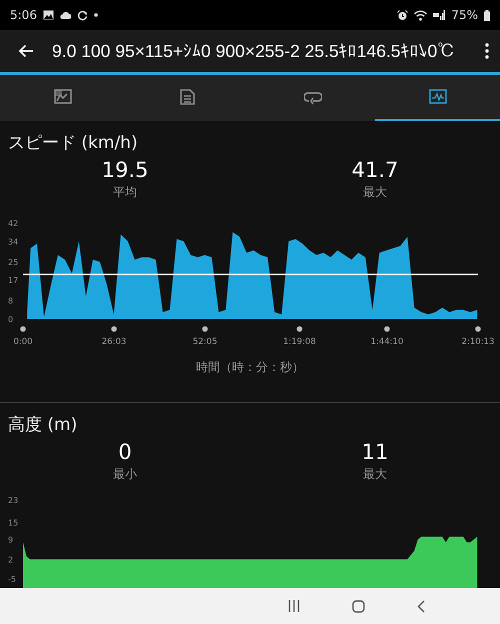 The width and height of the screenshot is (500, 624). Describe the element at coordinates (478, 342) in the screenshot. I see `axis-tick-label: 2:10:13` at that location.